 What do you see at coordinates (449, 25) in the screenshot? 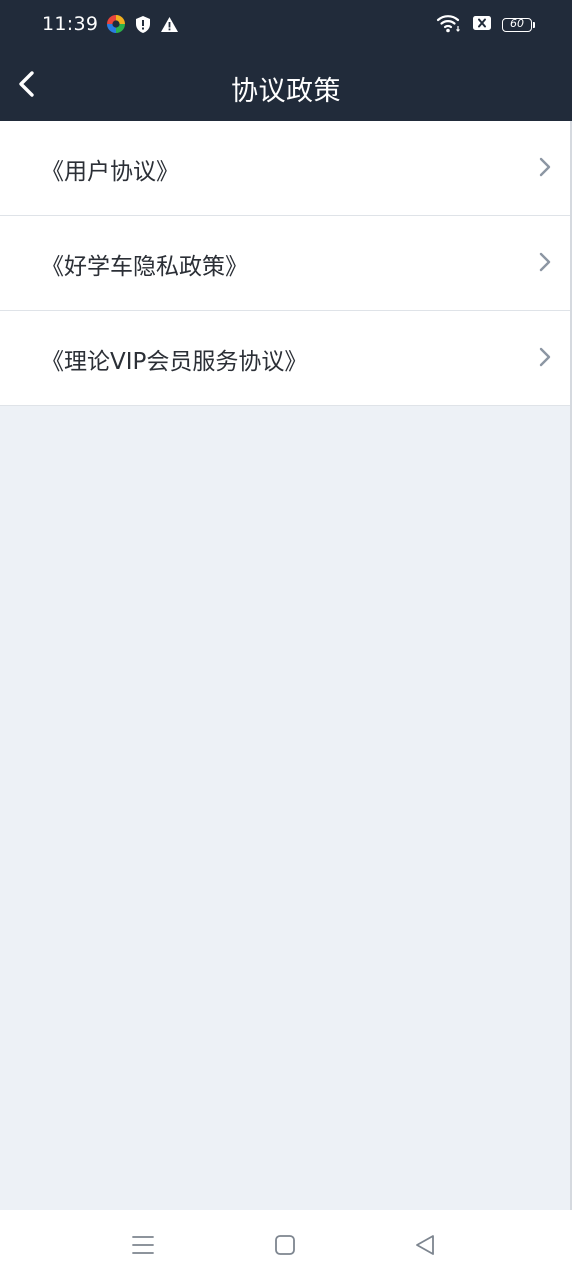
I see `wifi-icon` at bounding box center [449, 25].